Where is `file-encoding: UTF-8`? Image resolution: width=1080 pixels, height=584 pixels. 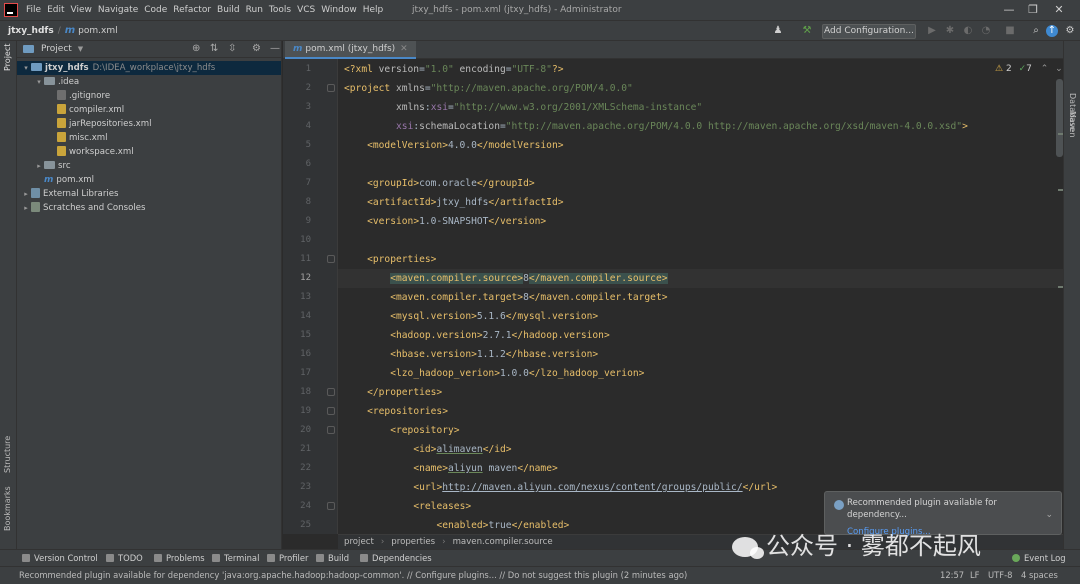
file-encoding: UTF-8 is located at coordinates (1000, 575).